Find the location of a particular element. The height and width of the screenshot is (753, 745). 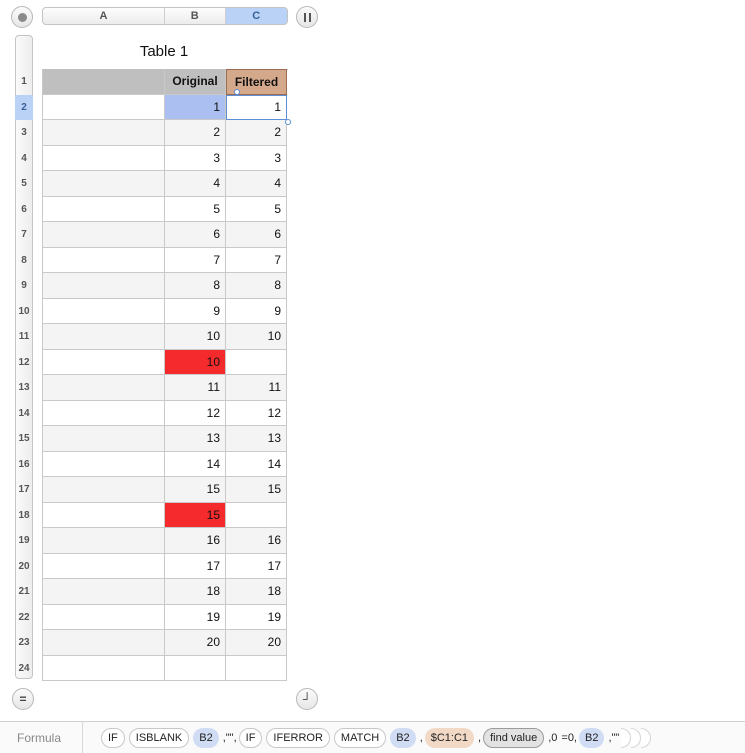

cell-b: 19 is located at coordinates (195, 617).